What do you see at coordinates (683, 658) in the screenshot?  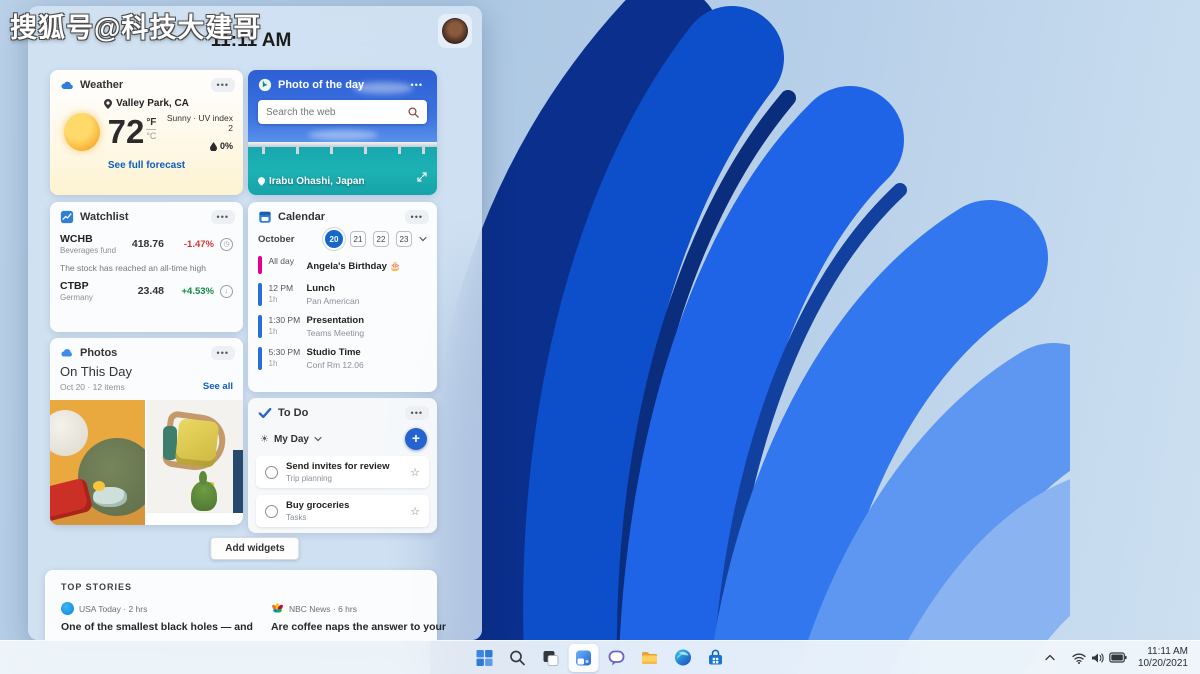 I see `edge-button` at bounding box center [683, 658].